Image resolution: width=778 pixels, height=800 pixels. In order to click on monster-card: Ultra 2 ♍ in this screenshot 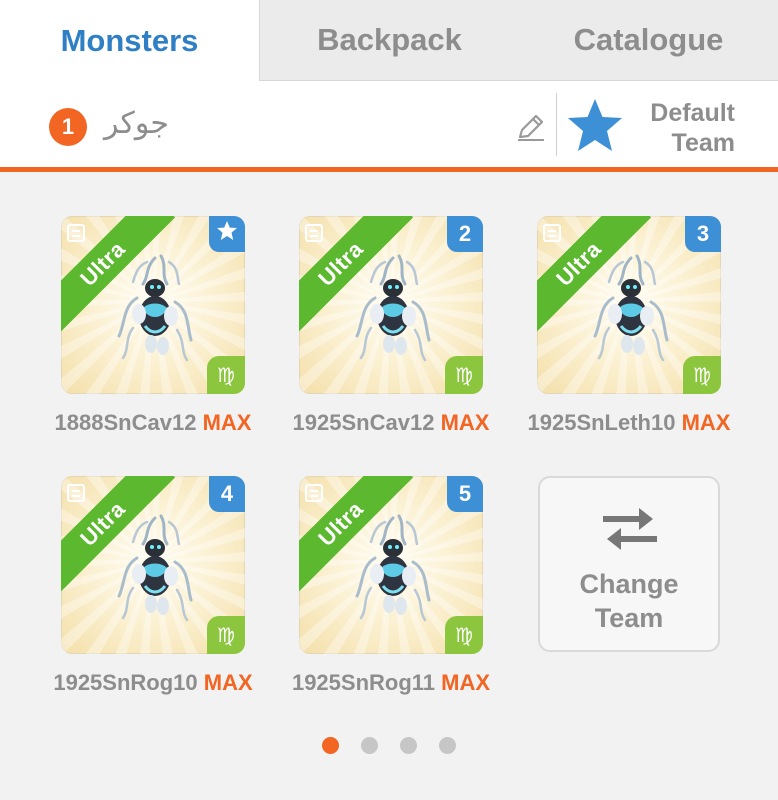, I will do `click(391, 305)`.